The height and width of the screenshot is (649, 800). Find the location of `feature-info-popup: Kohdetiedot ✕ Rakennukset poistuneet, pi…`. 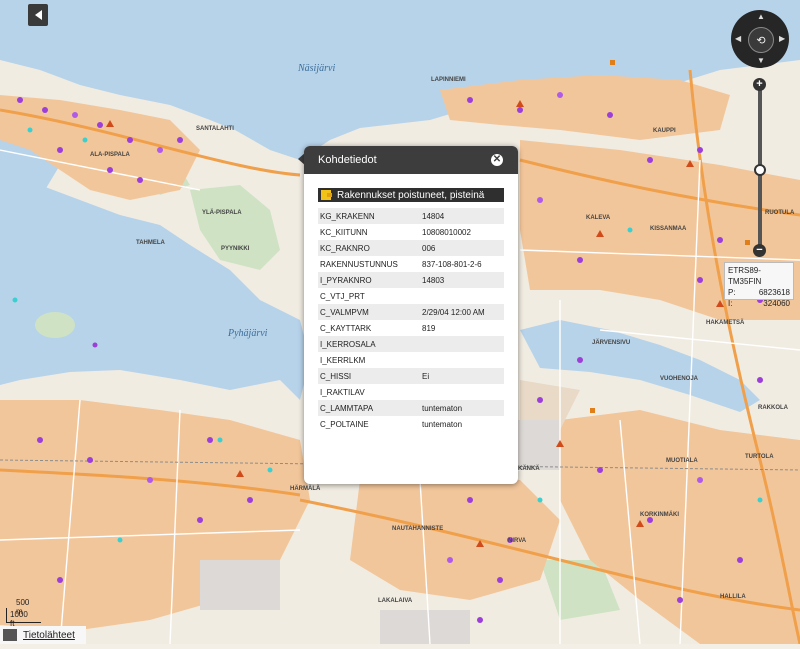

feature-info-popup: Kohdetiedot ✕ Rakennukset poistuneet, pi… is located at coordinates (411, 315).